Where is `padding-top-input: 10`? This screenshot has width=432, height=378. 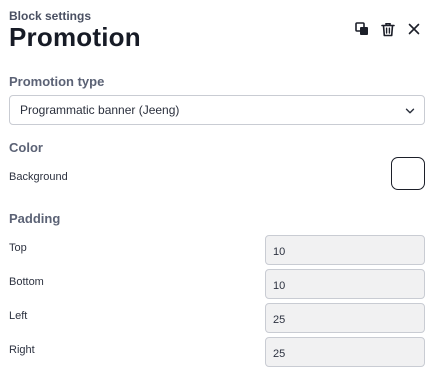
padding-top-input: 10 is located at coordinates (345, 250).